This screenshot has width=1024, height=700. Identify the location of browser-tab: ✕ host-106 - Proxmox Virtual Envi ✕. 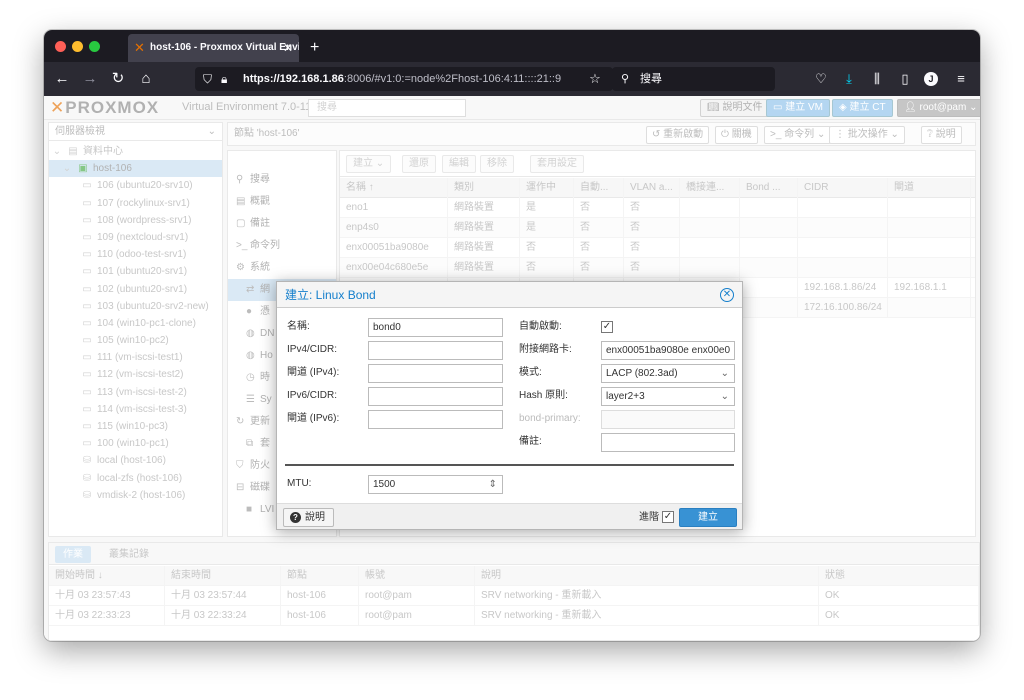
(213, 48).